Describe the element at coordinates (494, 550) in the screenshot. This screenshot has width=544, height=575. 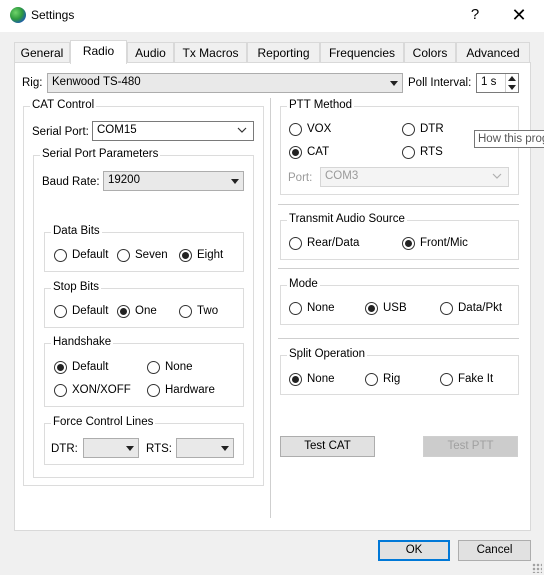
I see `cancel-button: Cancel` at that location.